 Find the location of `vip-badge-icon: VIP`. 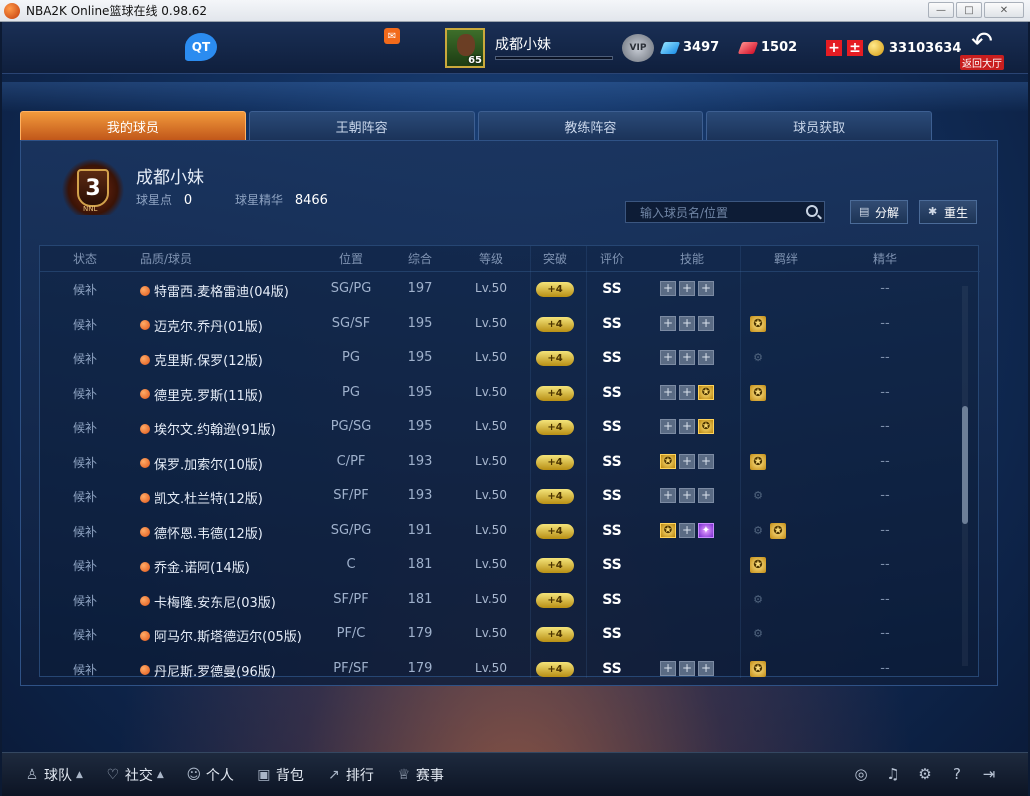

vip-badge-icon: VIP is located at coordinates (638, 48).